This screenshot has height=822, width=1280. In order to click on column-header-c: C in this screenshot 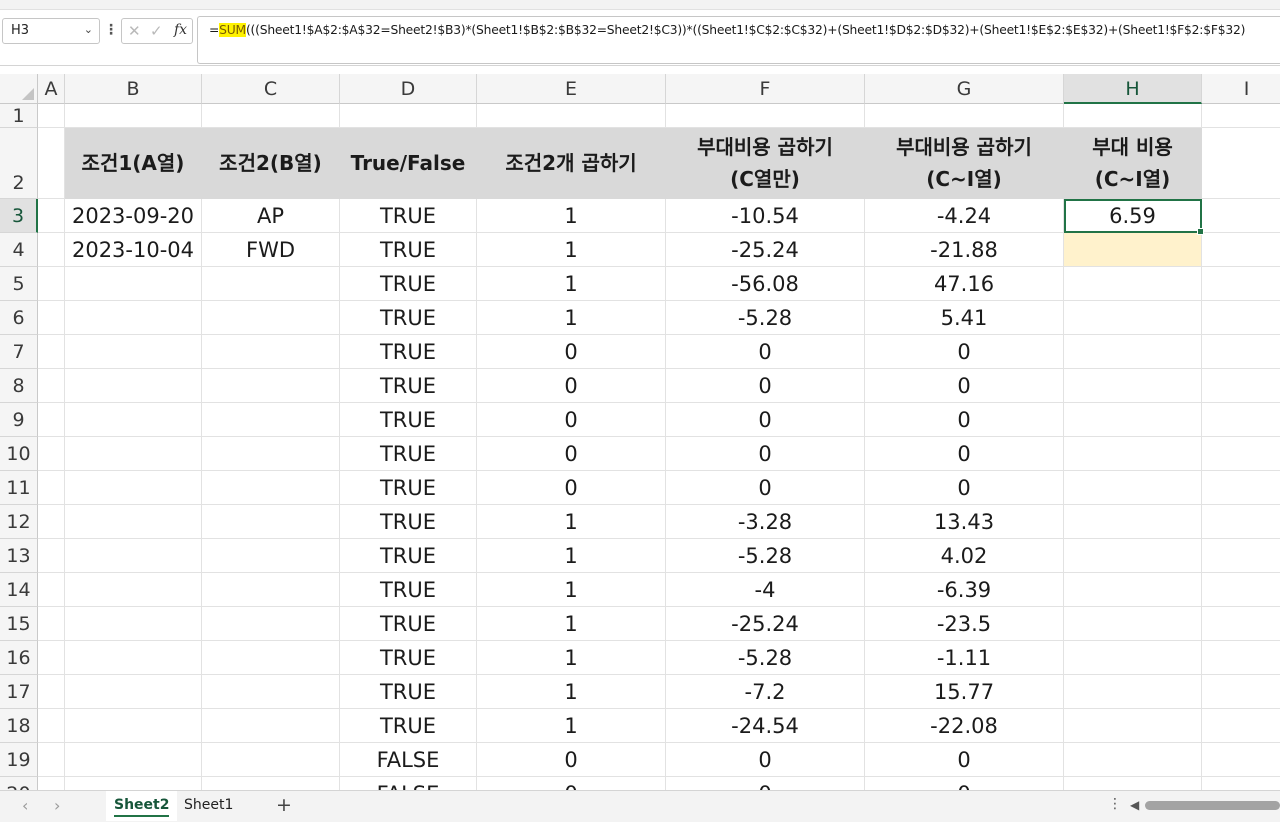, I will do `click(271, 89)`.